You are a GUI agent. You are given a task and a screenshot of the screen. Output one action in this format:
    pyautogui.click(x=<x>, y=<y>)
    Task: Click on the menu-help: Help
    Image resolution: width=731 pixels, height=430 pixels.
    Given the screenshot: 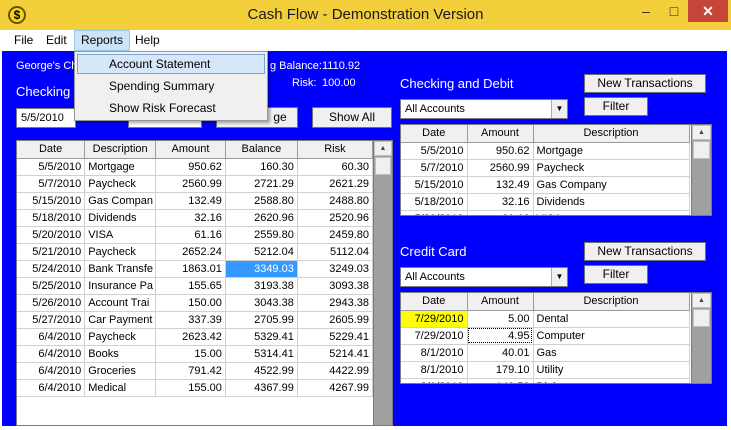 What is the action you would take?
    pyautogui.click(x=147, y=40)
    